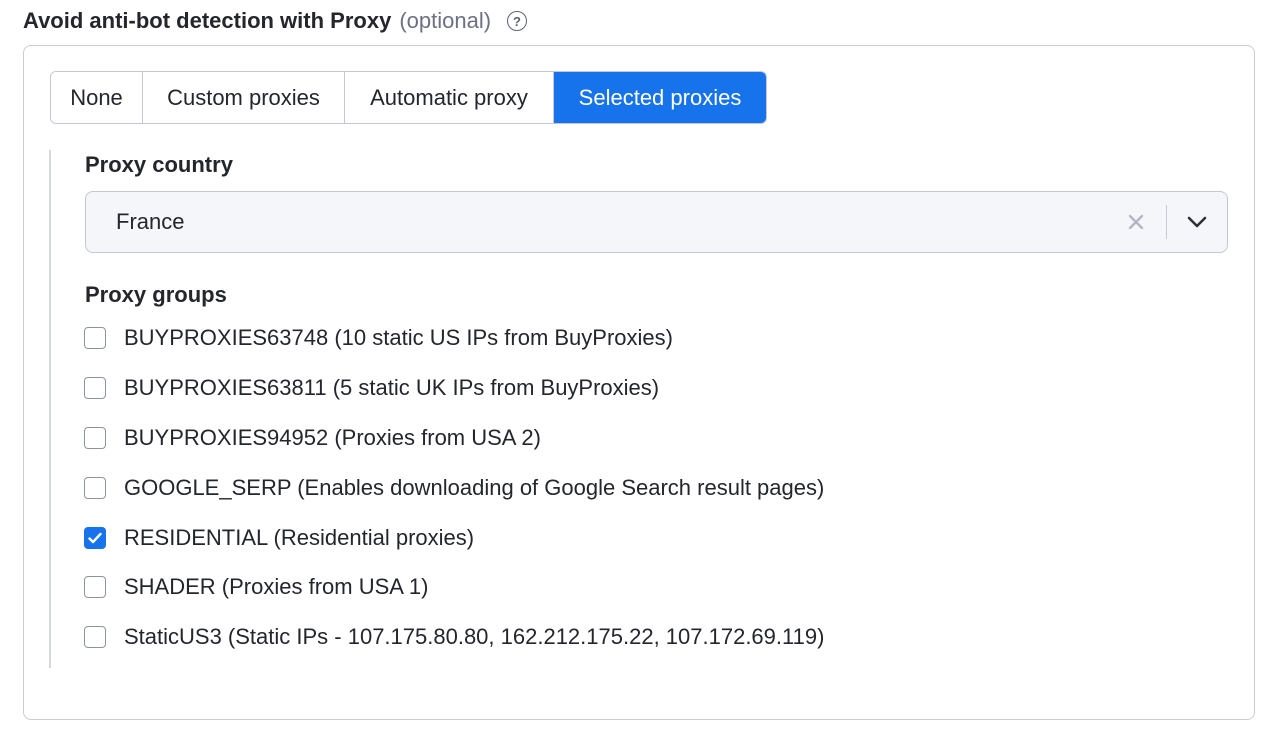 The image size is (1280, 742). I want to click on checkmark-icon, so click(95, 538).